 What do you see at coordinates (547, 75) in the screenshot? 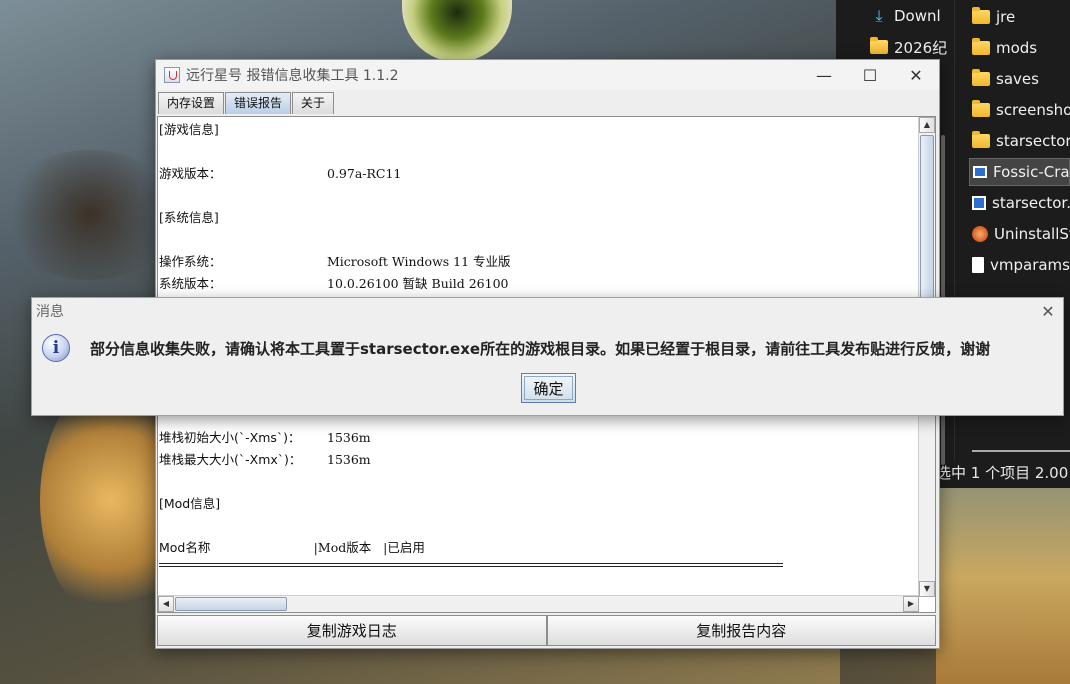
I see `title-bar: 远行星号 报错信息收集工具 1.1.2 — ☐ ✕` at bounding box center [547, 75].